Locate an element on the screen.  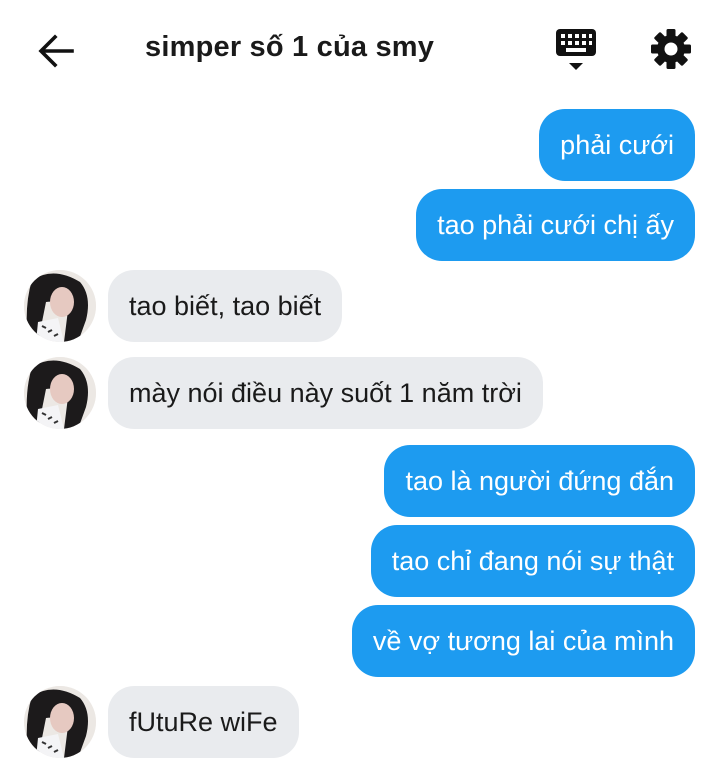
outgoing-message: về vợ tương lai của mình is located at coordinates (523, 641).